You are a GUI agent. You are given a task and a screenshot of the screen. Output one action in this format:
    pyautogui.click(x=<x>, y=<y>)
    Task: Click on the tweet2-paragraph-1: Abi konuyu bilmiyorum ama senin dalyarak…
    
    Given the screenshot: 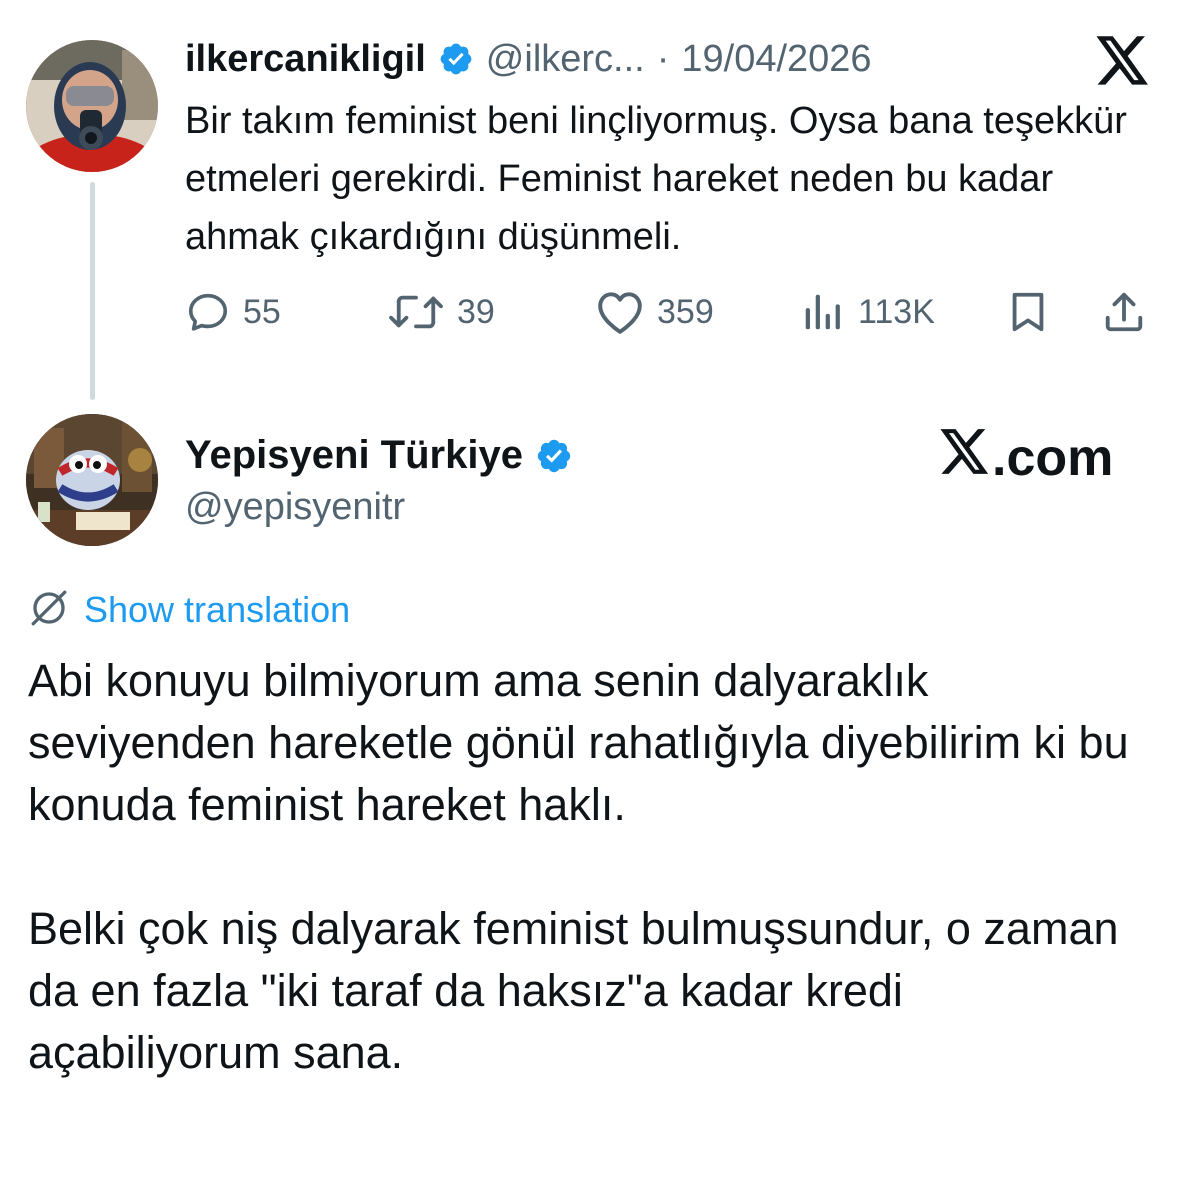 What is the action you would take?
    pyautogui.click(x=578, y=742)
    